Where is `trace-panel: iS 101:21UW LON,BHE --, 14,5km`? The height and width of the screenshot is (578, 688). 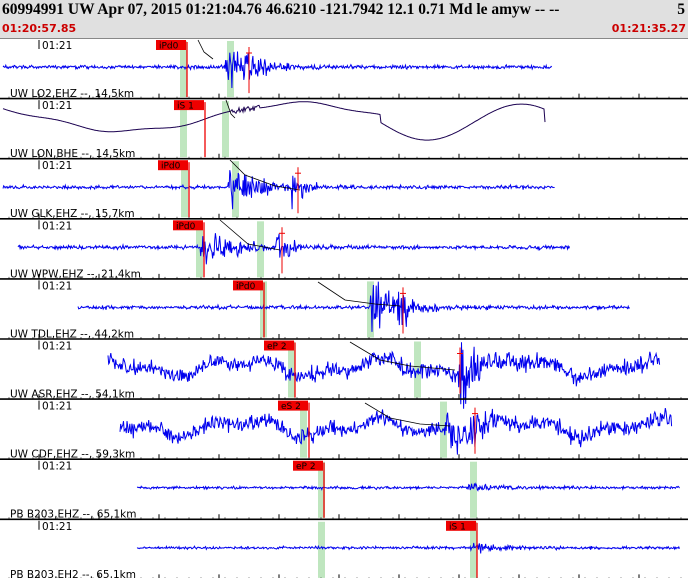 trace-panel: iS 101:21UW LON,BHE --, 14,5km is located at coordinates (344, 129).